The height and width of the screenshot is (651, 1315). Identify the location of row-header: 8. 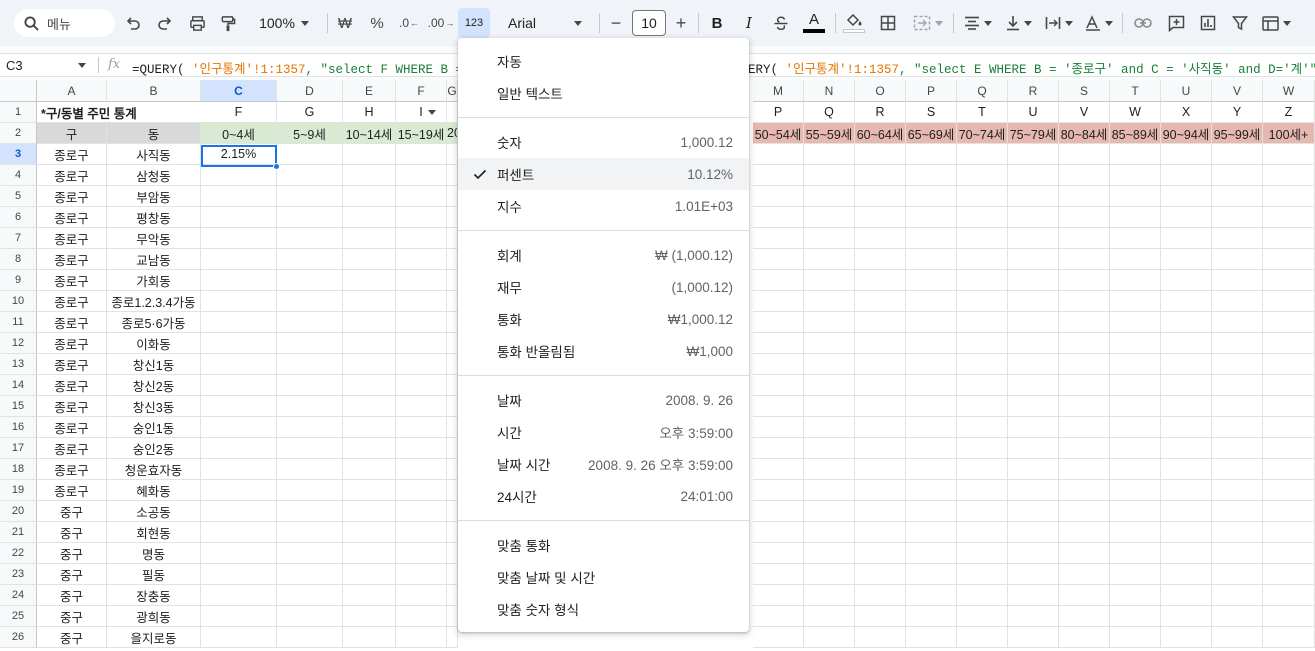
(18, 259).